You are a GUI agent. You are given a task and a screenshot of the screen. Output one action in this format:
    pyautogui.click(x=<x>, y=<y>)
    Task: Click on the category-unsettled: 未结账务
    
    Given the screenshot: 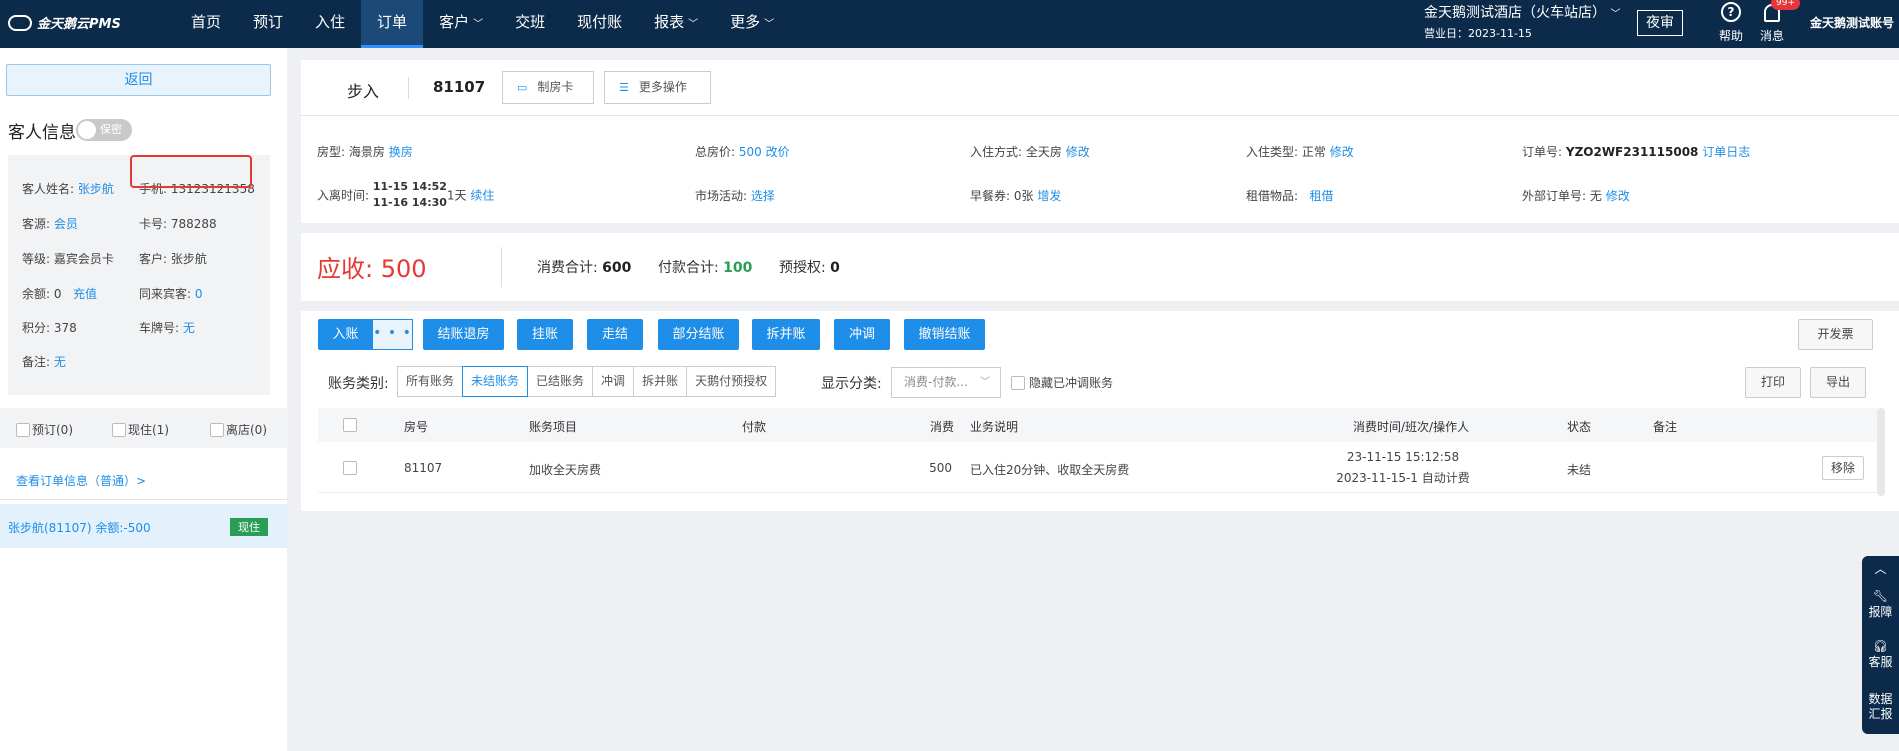 What is the action you would take?
    pyautogui.click(x=495, y=381)
    